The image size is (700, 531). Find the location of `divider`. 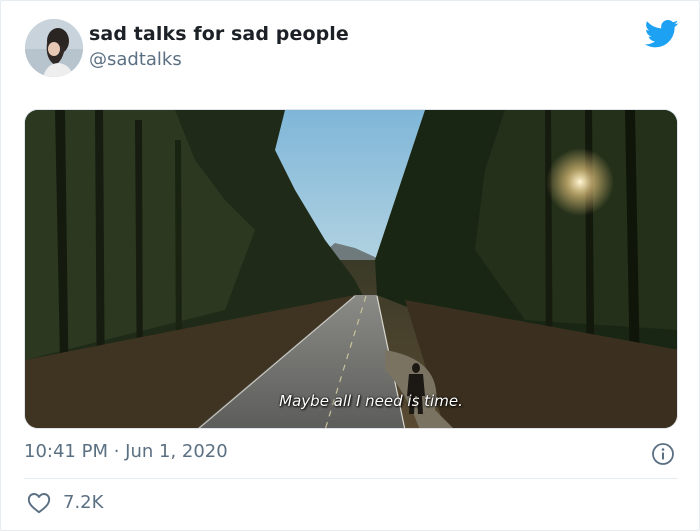

divider is located at coordinates (351, 478).